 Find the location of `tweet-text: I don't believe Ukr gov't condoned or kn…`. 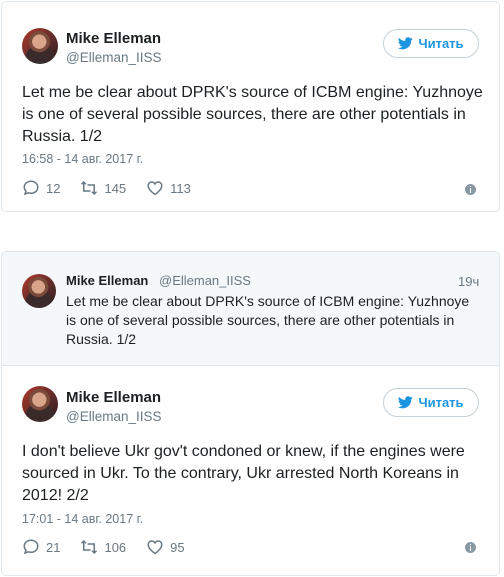

tweet-text: I don't believe Ukr gov't condoned or kn… is located at coordinates (243, 473).